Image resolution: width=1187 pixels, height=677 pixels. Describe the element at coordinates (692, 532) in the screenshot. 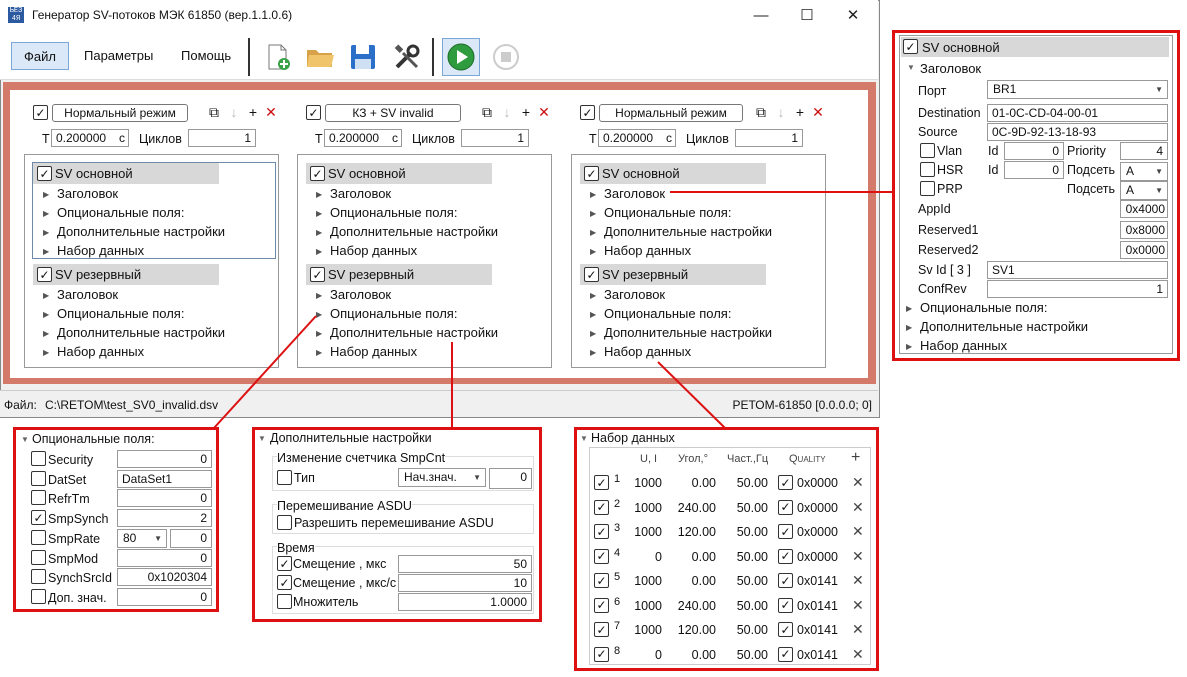

I see `dataset-cell-angle: 120.00` at that location.